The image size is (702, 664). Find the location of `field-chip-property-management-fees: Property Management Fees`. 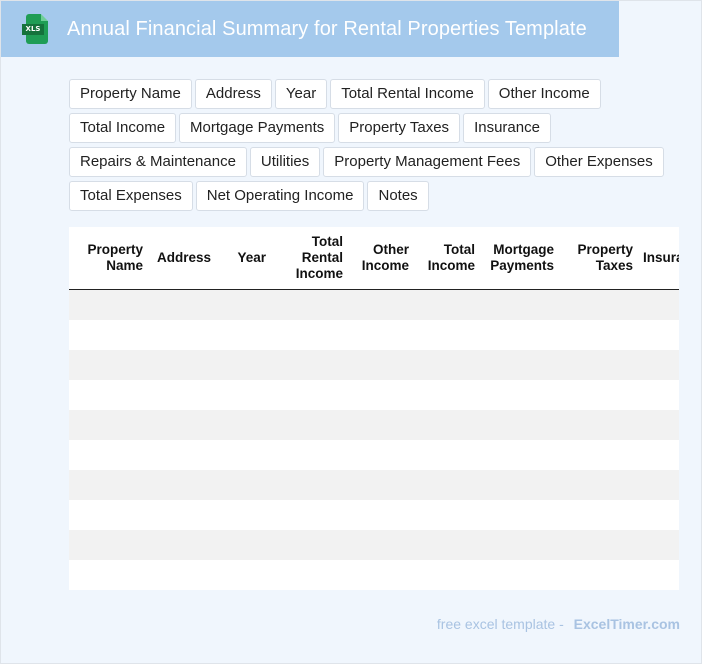

field-chip-property-management-fees: Property Management Fees is located at coordinates (427, 162).